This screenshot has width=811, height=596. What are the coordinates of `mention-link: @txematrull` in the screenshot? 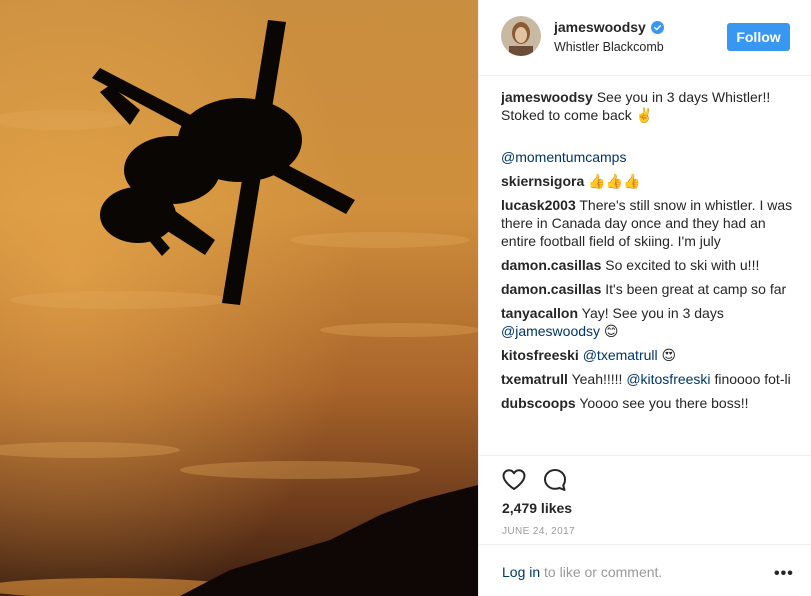 It's located at (620, 355).